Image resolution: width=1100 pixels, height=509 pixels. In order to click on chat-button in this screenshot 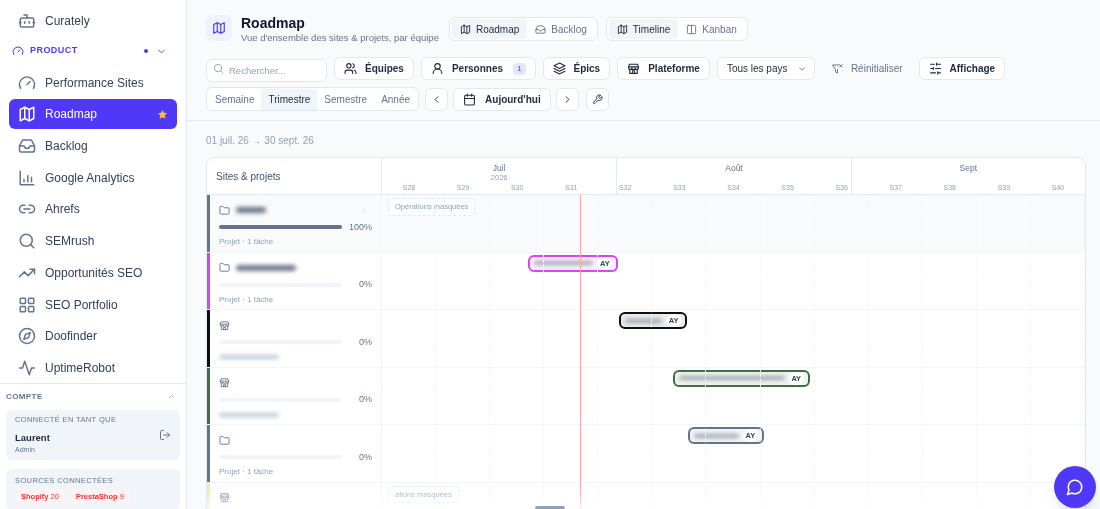, I will do `click(1075, 487)`.